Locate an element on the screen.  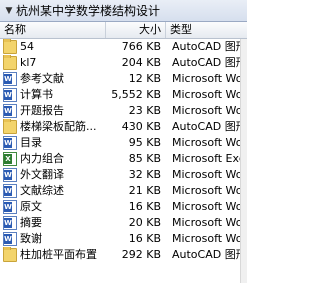
file-row: 文献综述 21 KB Microsoft Word is located at coordinates (120, 191).